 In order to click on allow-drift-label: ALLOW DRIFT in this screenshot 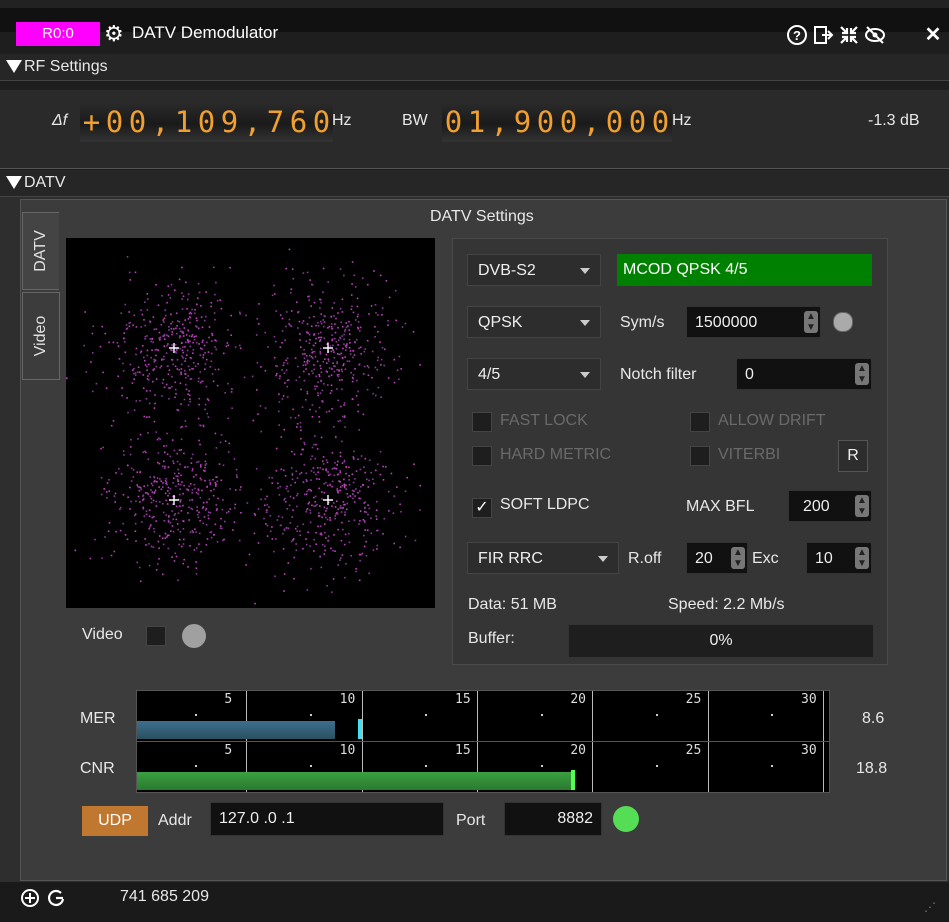, I will do `click(772, 420)`.